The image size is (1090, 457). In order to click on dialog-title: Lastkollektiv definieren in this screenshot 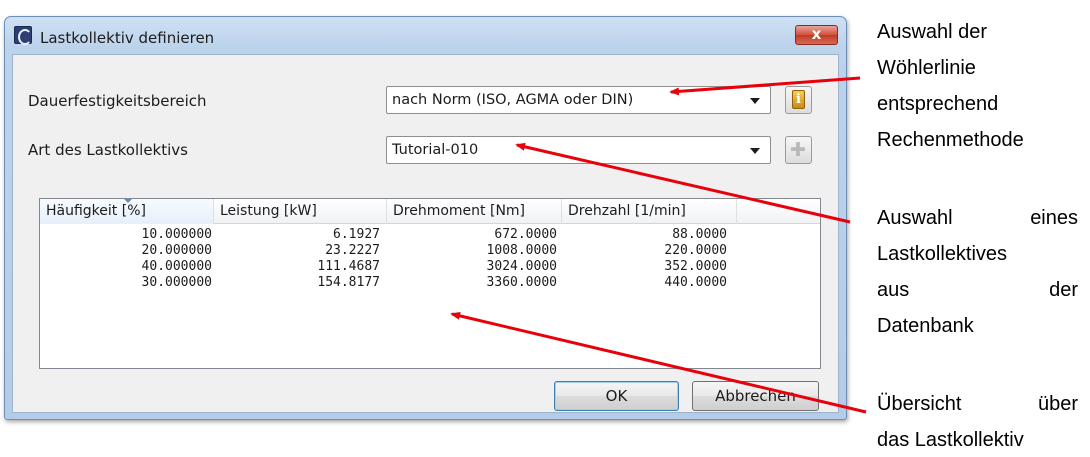, I will do `click(127, 38)`.